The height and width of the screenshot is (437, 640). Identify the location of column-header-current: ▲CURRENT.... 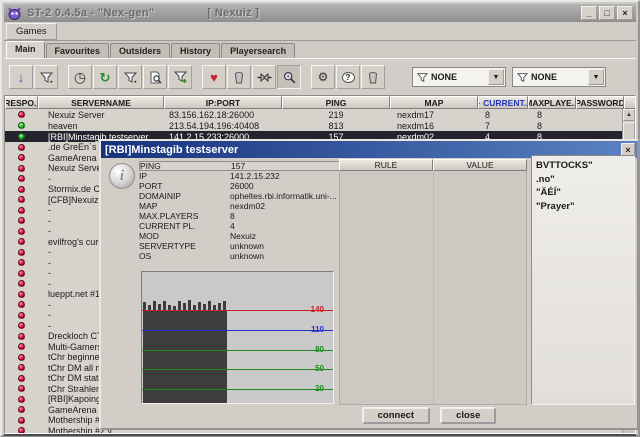
(503, 102).